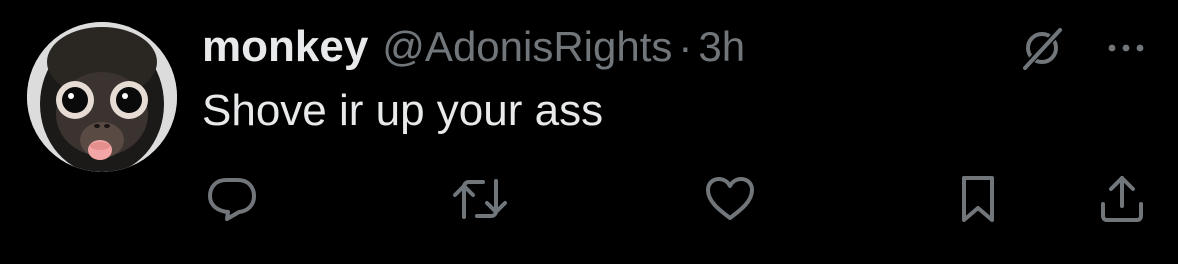 This screenshot has height=264, width=1178. I want to click on bookmark-button, so click(978, 199).